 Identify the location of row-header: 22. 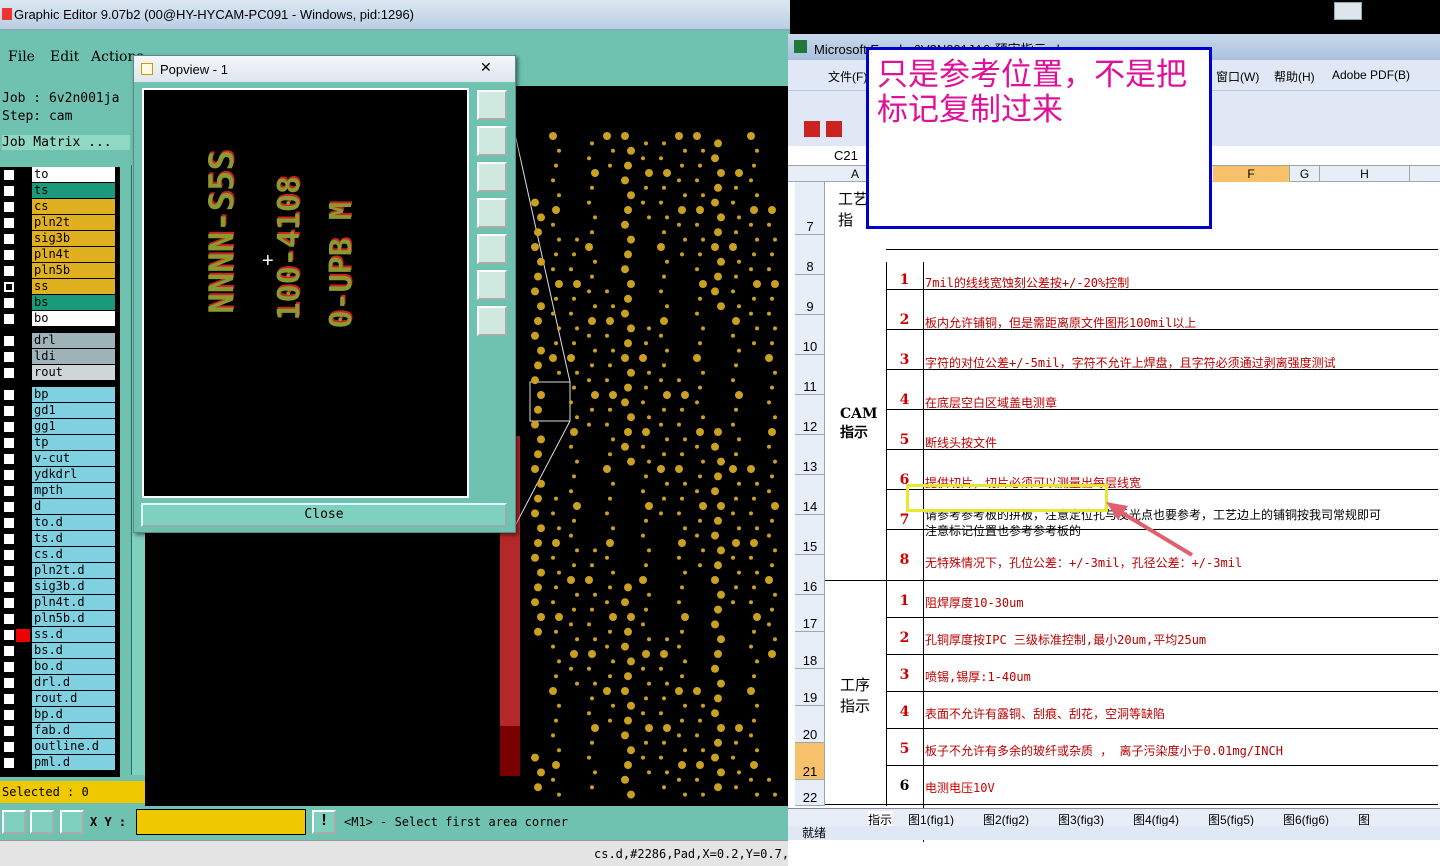
(810, 793).